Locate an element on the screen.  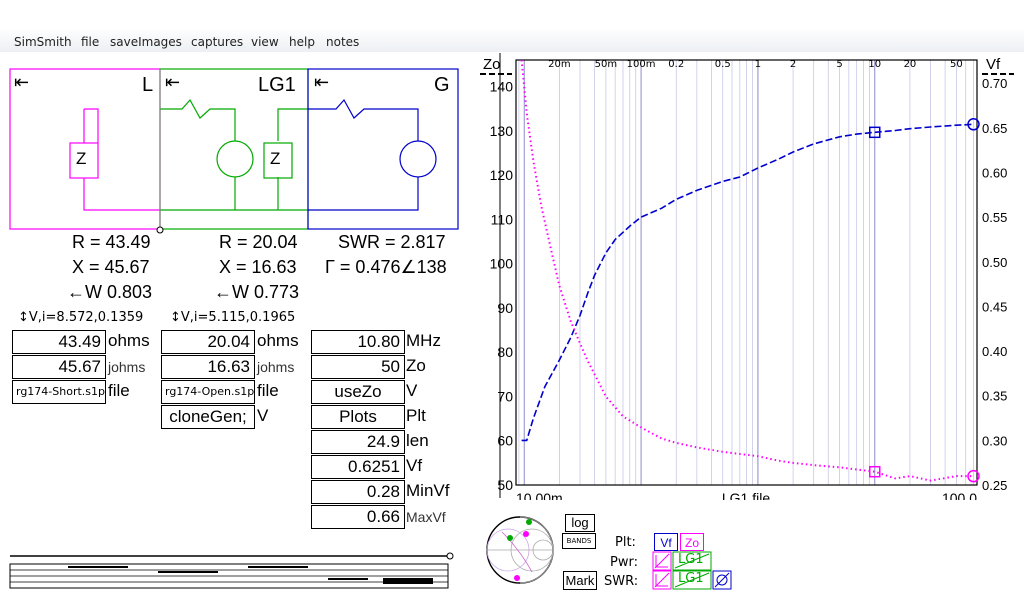
L-arrow-icon: ⇤ is located at coordinates (21, 82).